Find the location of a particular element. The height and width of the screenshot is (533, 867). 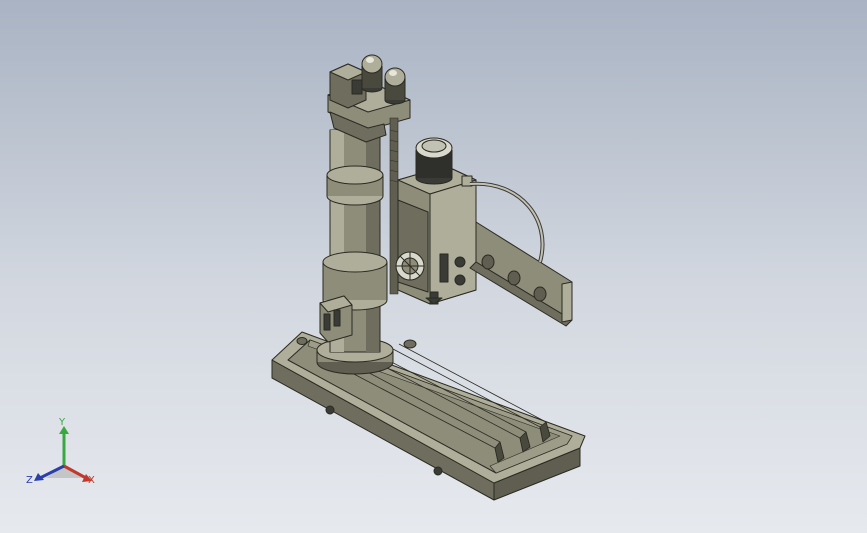

triad-x-label: X is located at coordinates (91, 480).